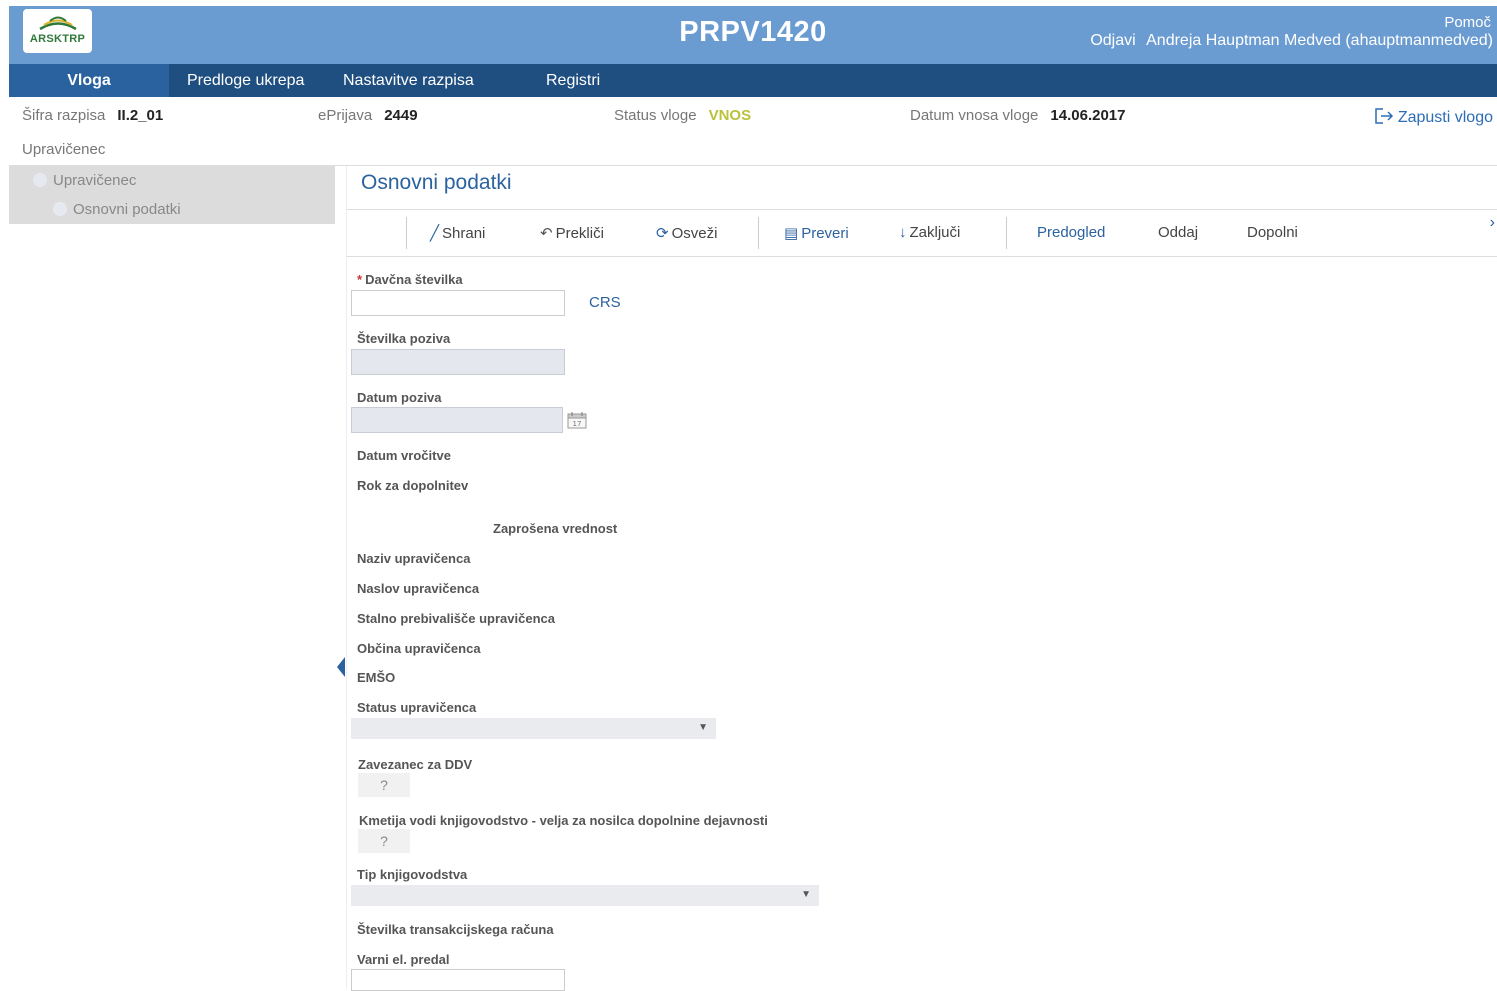 The width and height of the screenshot is (1497, 991). I want to click on datum-poziva-field, so click(457, 420).